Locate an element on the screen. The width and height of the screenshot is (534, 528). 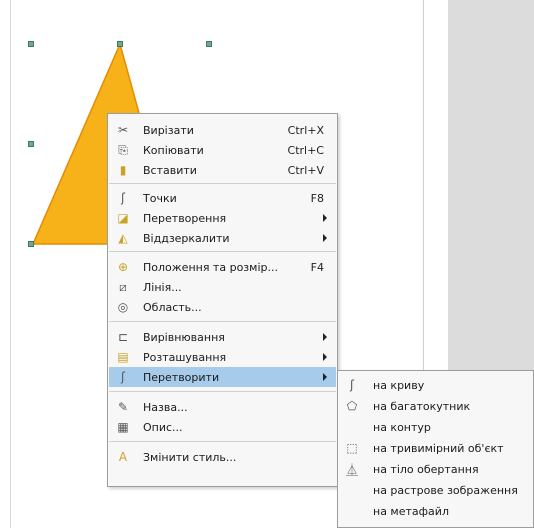
convert-icon: ʃ is located at coordinates (123, 377).